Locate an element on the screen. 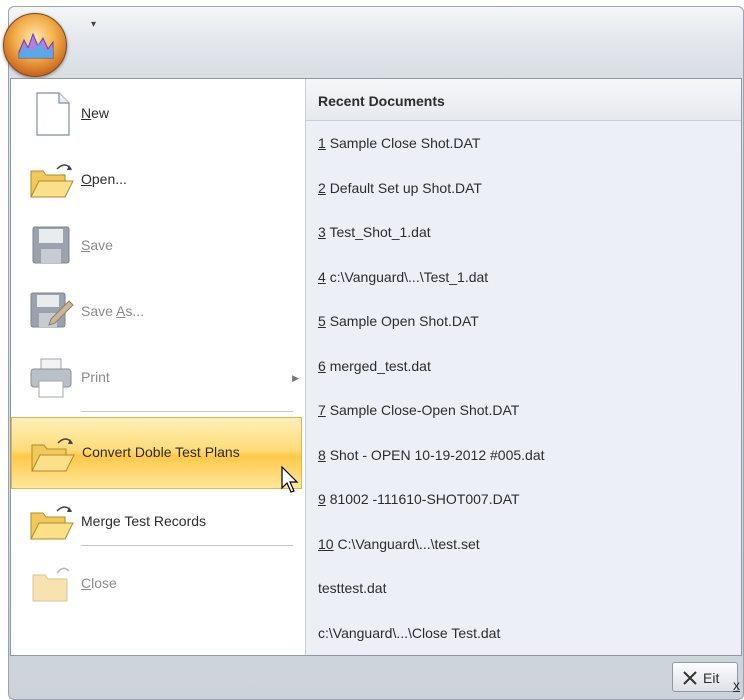  menu-item-mnemonic: O is located at coordinates (86, 179).